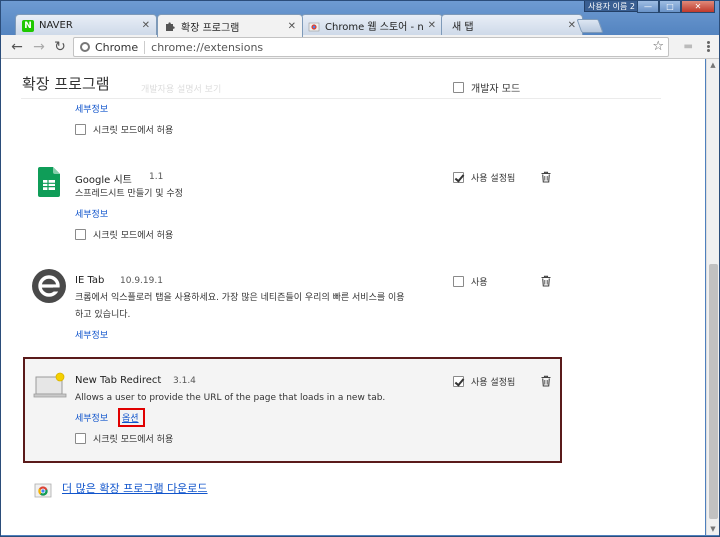 The image size is (720, 537). I want to click on menu-icon, so click(708, 47).